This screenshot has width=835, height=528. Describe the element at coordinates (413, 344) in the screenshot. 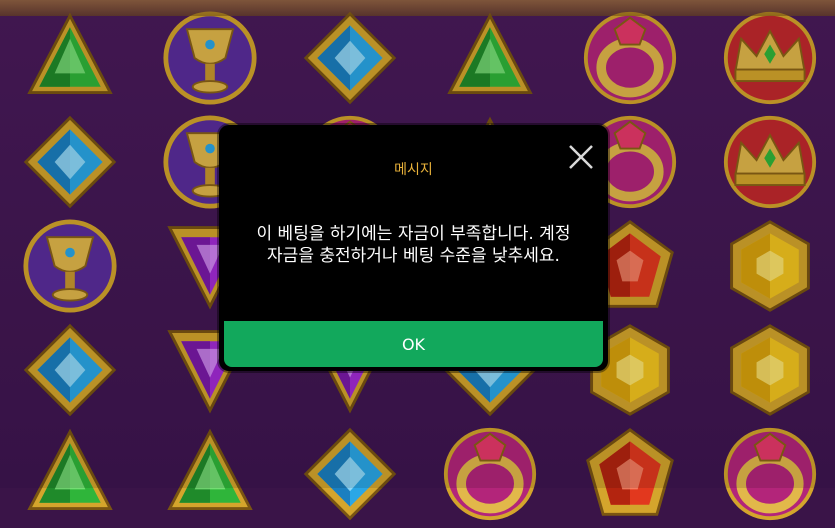

I see `ok-button: OK` at that location.